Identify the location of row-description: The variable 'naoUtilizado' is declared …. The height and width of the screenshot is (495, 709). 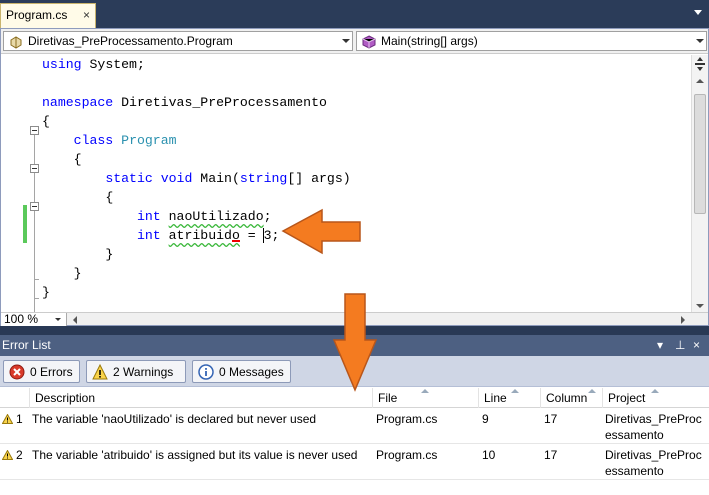
(174, 419).